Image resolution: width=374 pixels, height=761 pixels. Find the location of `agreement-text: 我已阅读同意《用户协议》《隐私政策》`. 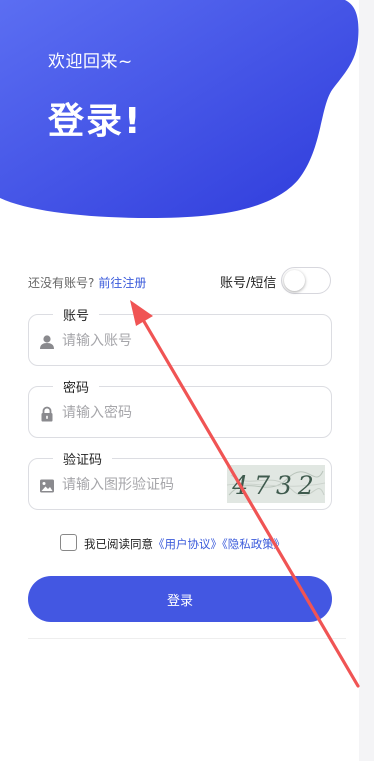

agreement-text: 我已阅读同意《用户协议》《隐私政策》 is located at coordinates (184, 544).